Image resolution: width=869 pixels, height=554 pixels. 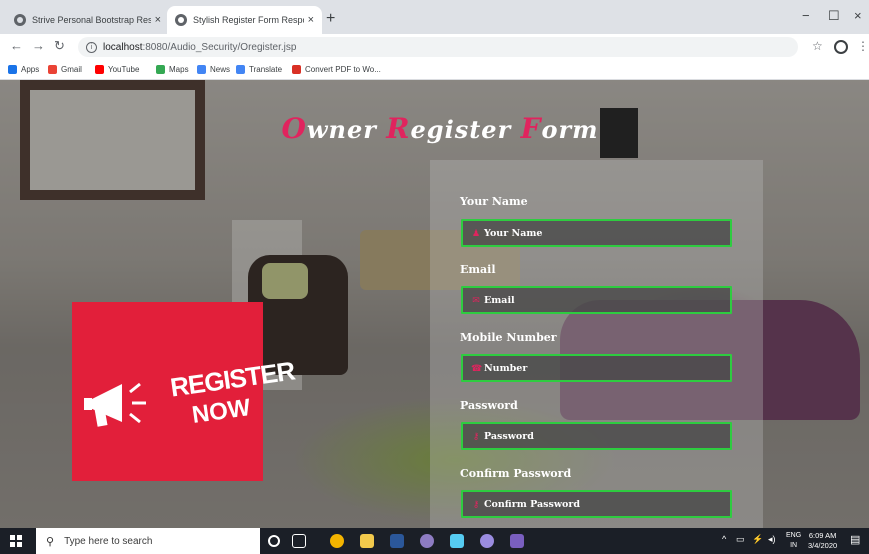 I want to click on input-placeholder: Your Name, so click(x=513, y=233).